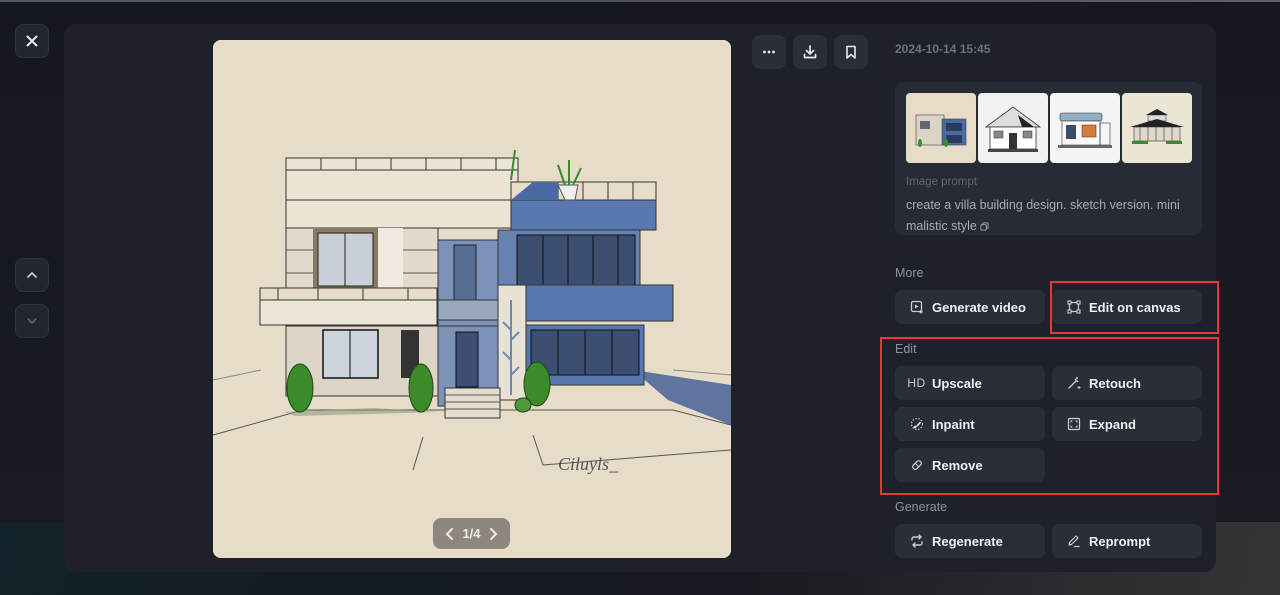 The image size is (1280, 595). What do you see at coordinates (979, 307) in the screenshot?
I see `generate-video-label: Generate video` at bounding box center [979, 307].